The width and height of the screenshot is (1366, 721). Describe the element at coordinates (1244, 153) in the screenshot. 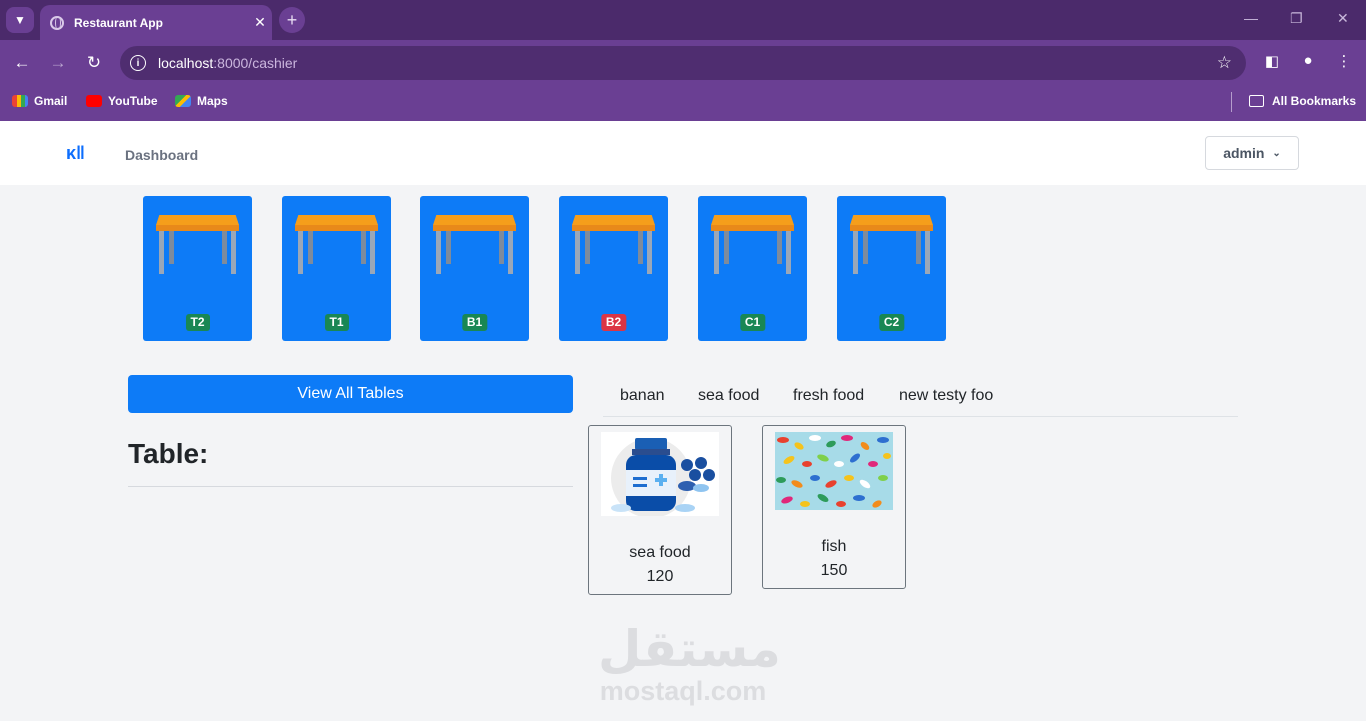

I see `user-label: admin` at that location.